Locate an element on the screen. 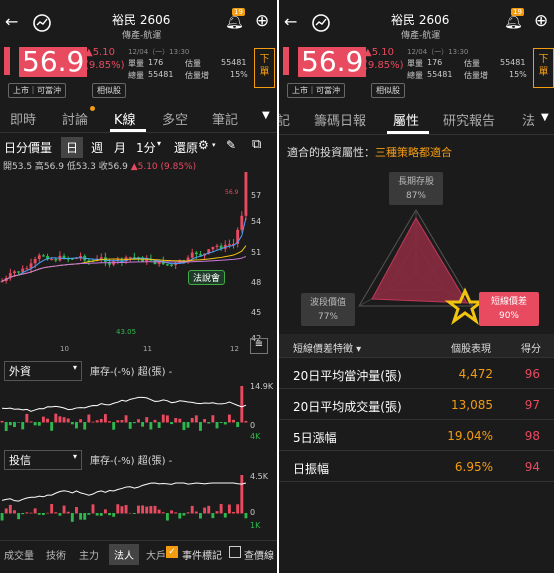 The height and width of the screenshot is (573, 554). row-score: 94 is located at coordinates (532, 467).